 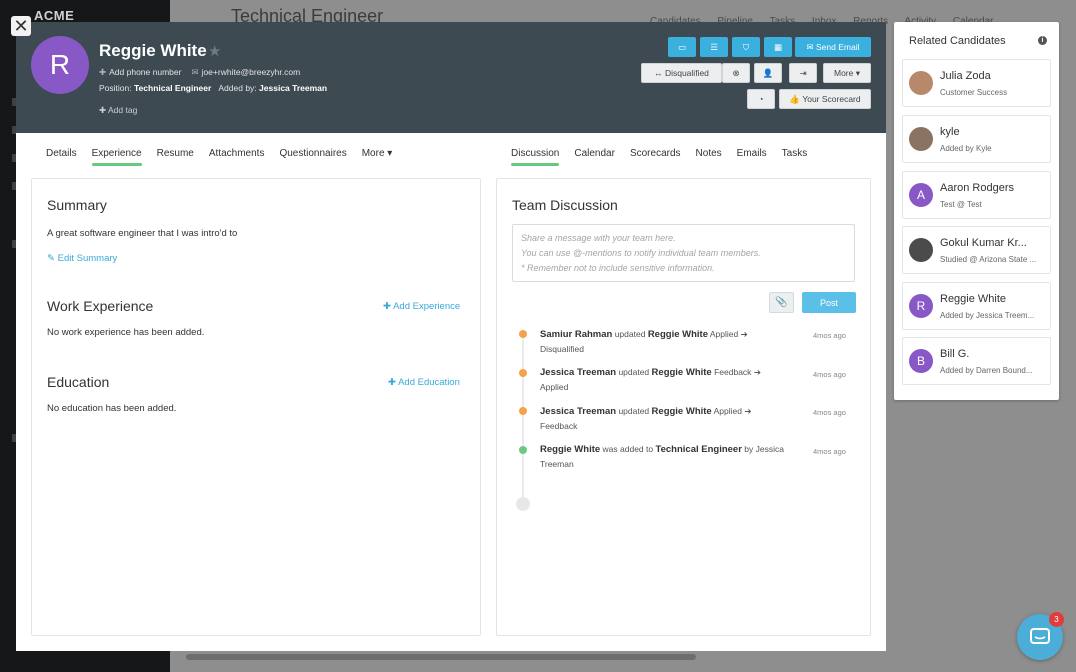 What do you see at coordinates (112, 408) in the screenshot?
I see `education-empty: No education has been added.` at bounding box center [112, 408].